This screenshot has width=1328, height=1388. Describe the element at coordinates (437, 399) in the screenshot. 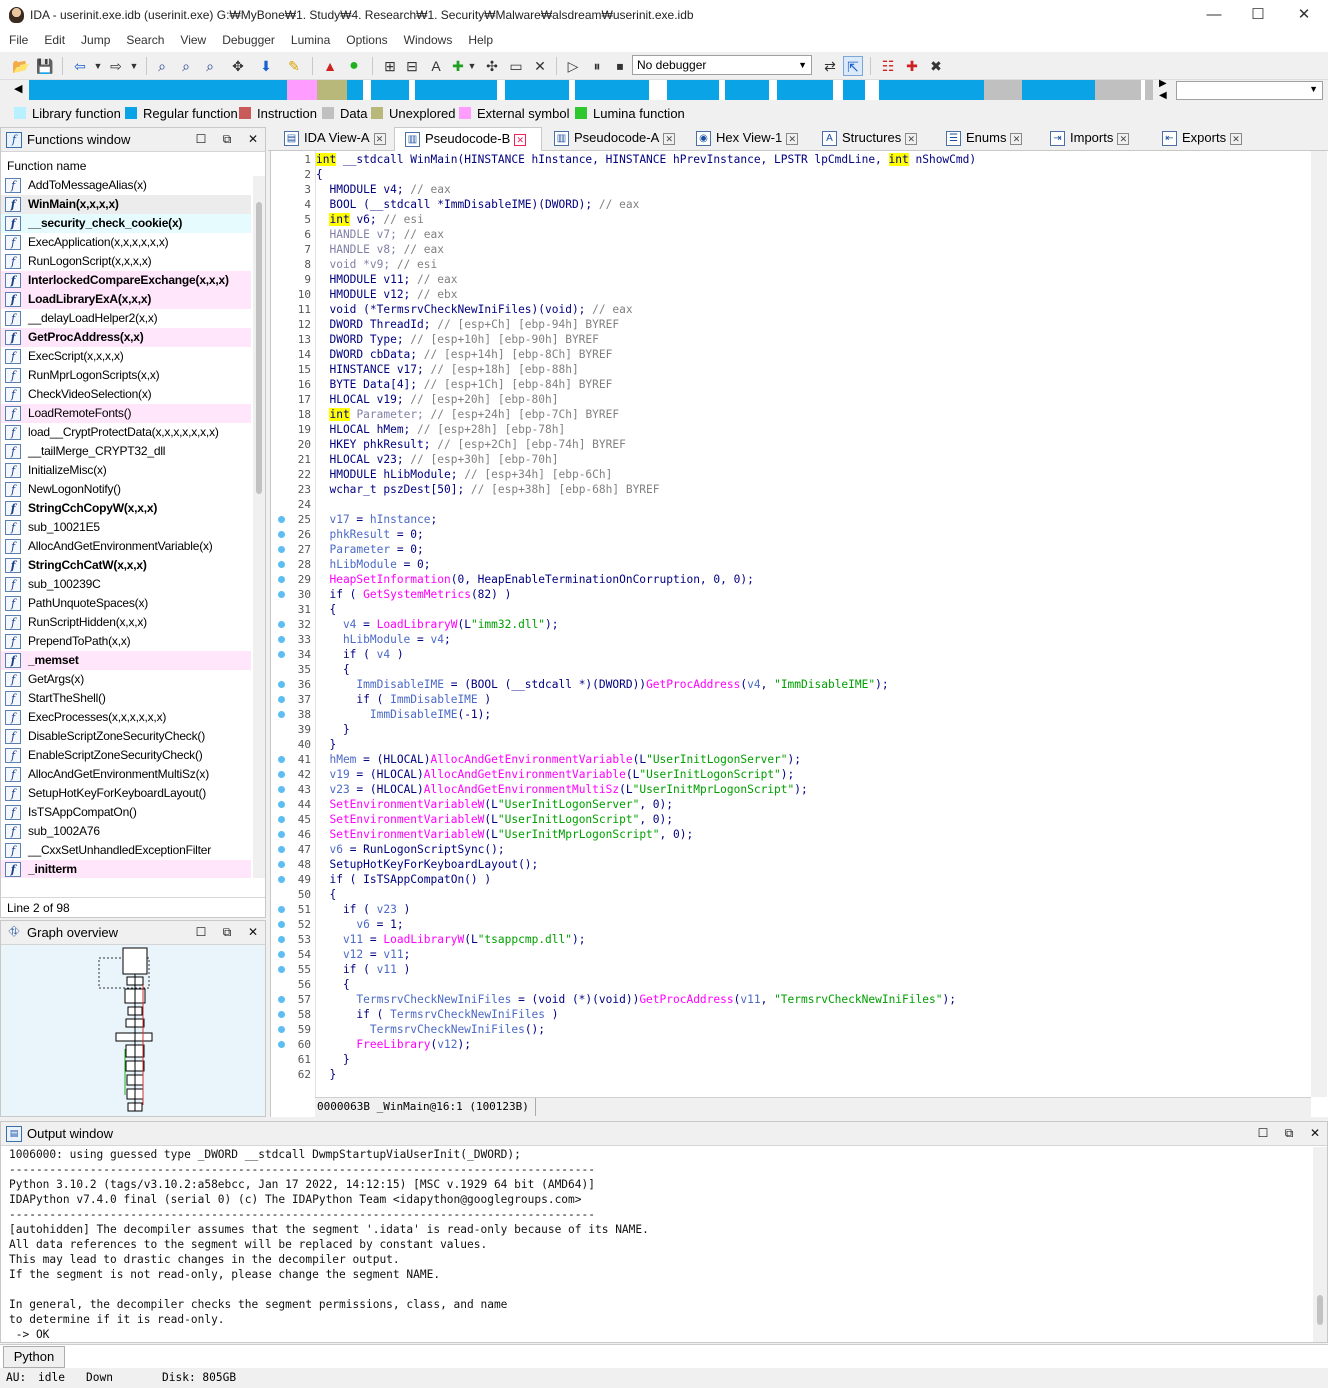

I see `code-line: HLOCAL v19; // [esp+20h] [ebp-80h]` at that location.